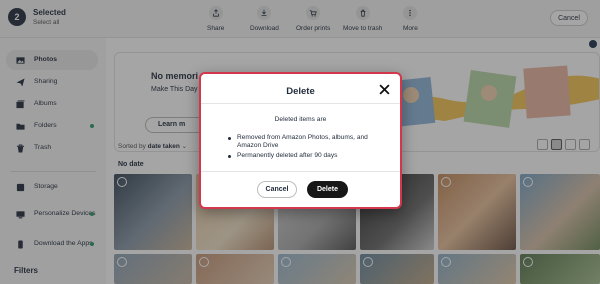 The width and height of the screenshot is (600, 284). Describe the element at coordinates (300, 119) in the screenshot. I see `dialog-lead-text: Deleted items are` at that location.